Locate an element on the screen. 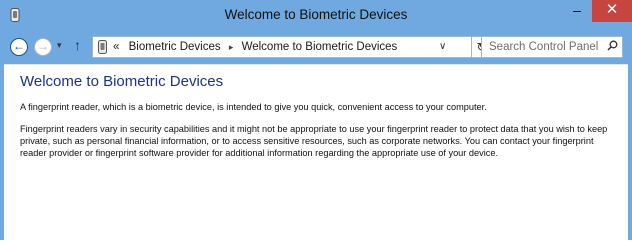 The width and height of the screenshot is (632, 241). search-input: Search Control Panel is located at coordinates (552, 47).